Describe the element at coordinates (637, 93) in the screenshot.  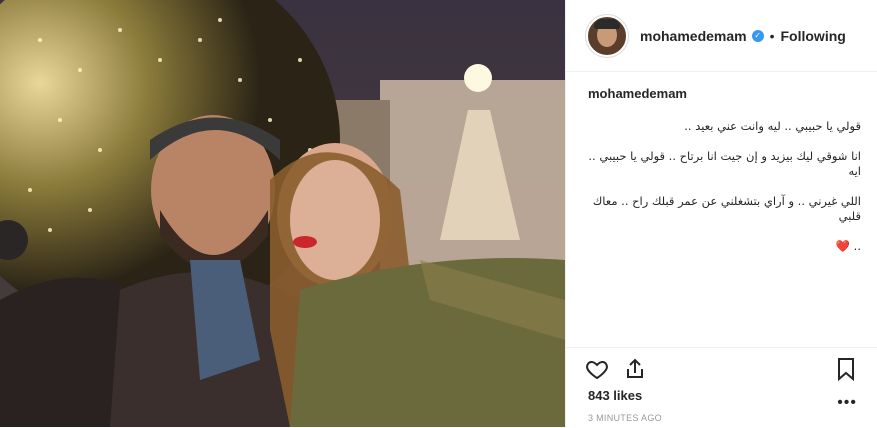
I see `caption-username: mohamedemam` at that location.